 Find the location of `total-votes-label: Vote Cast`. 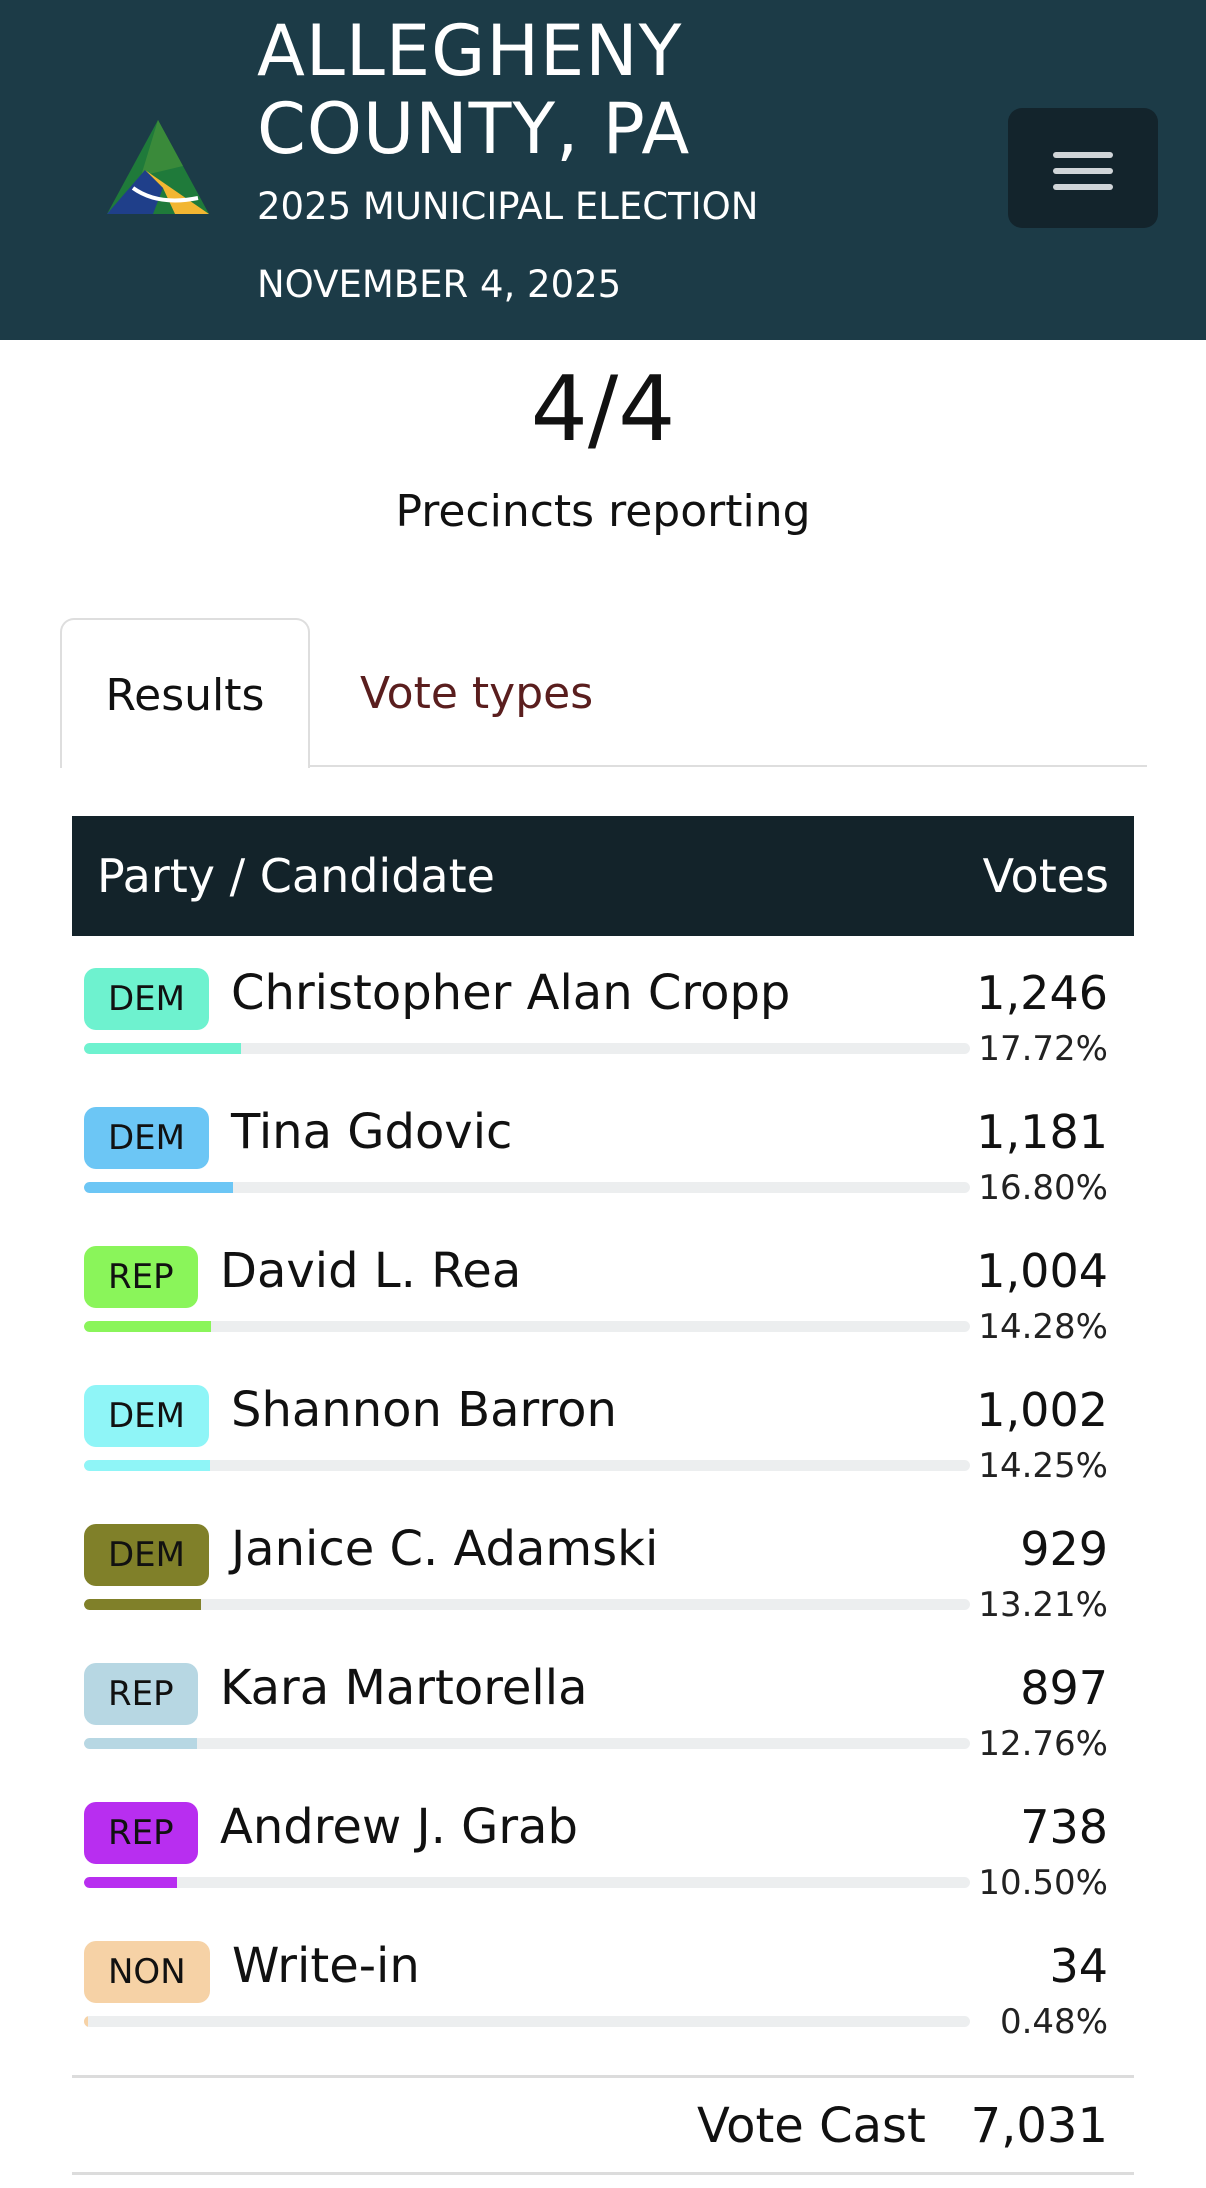

total-votes-label: Vote Cast is located at coordinates (811, 2126).